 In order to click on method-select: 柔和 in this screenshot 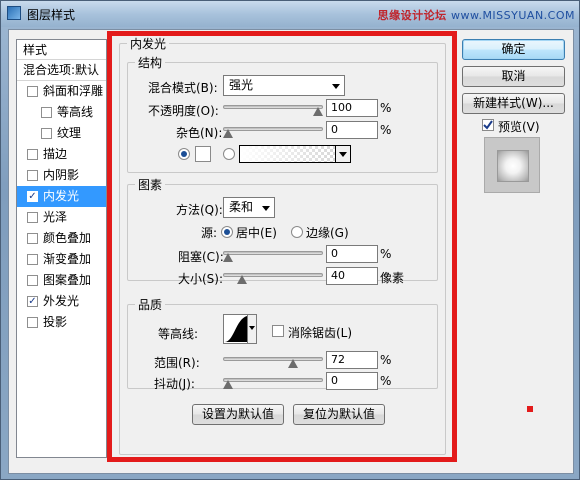, I will do `click(249, 207)`.